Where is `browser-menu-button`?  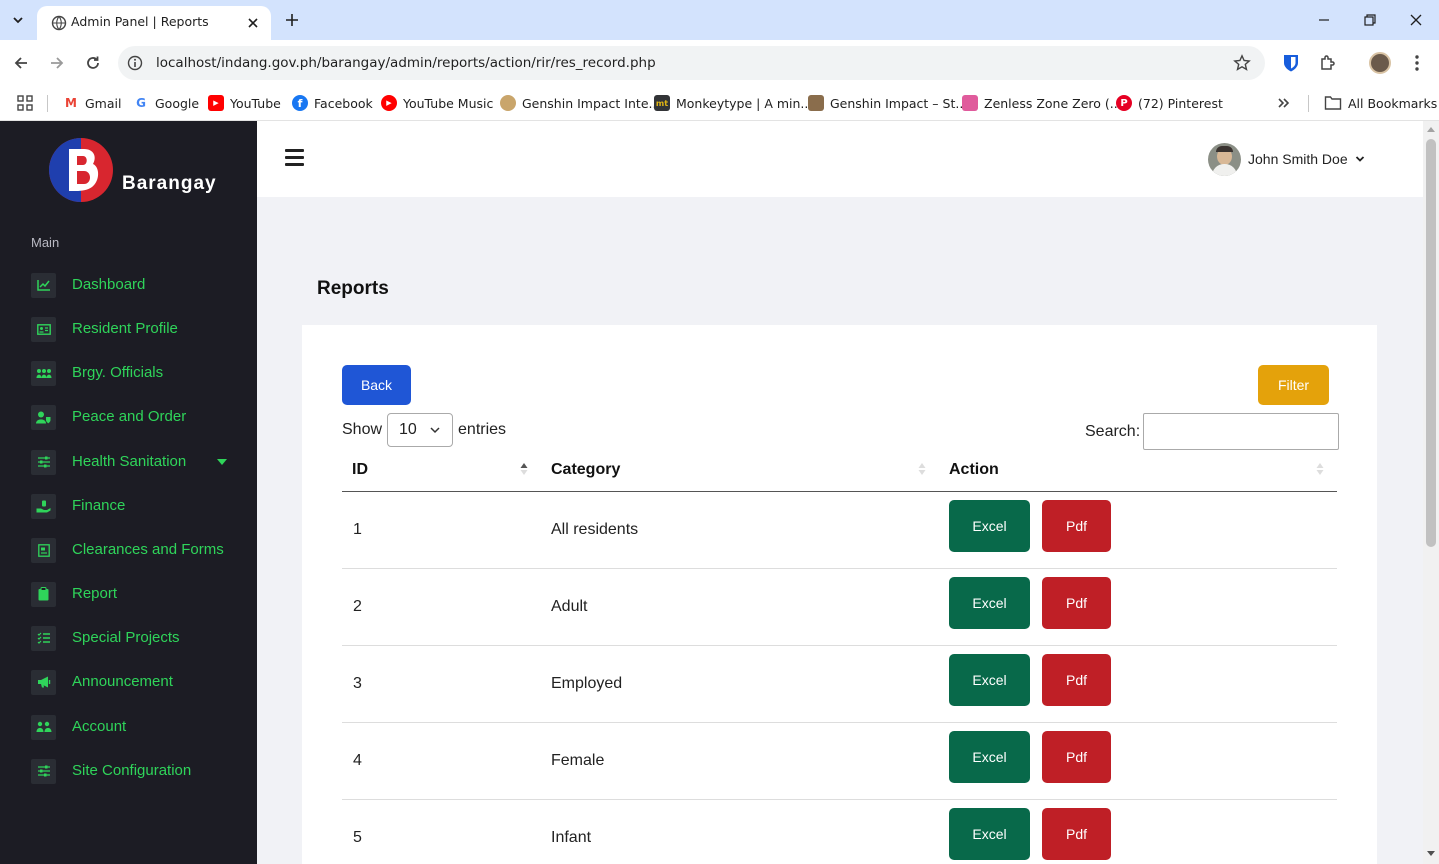
browser-menu-button is located at coordinates (1417, 63).